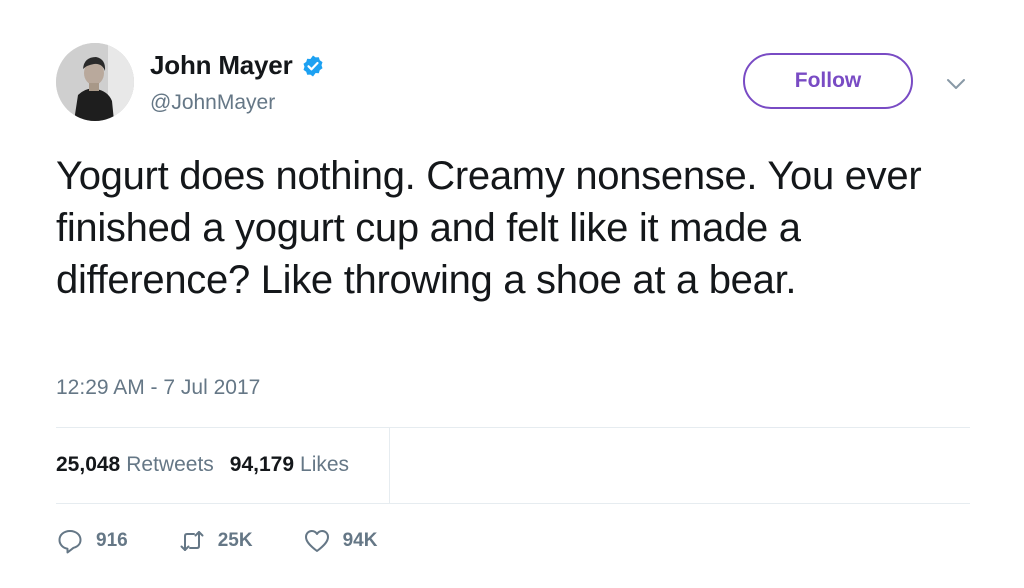 The height and width of the screenshot is (588, 1024). Describe the element at coordinates (112, 540) in the screenshot. I see `reply-count: 916` at that location.